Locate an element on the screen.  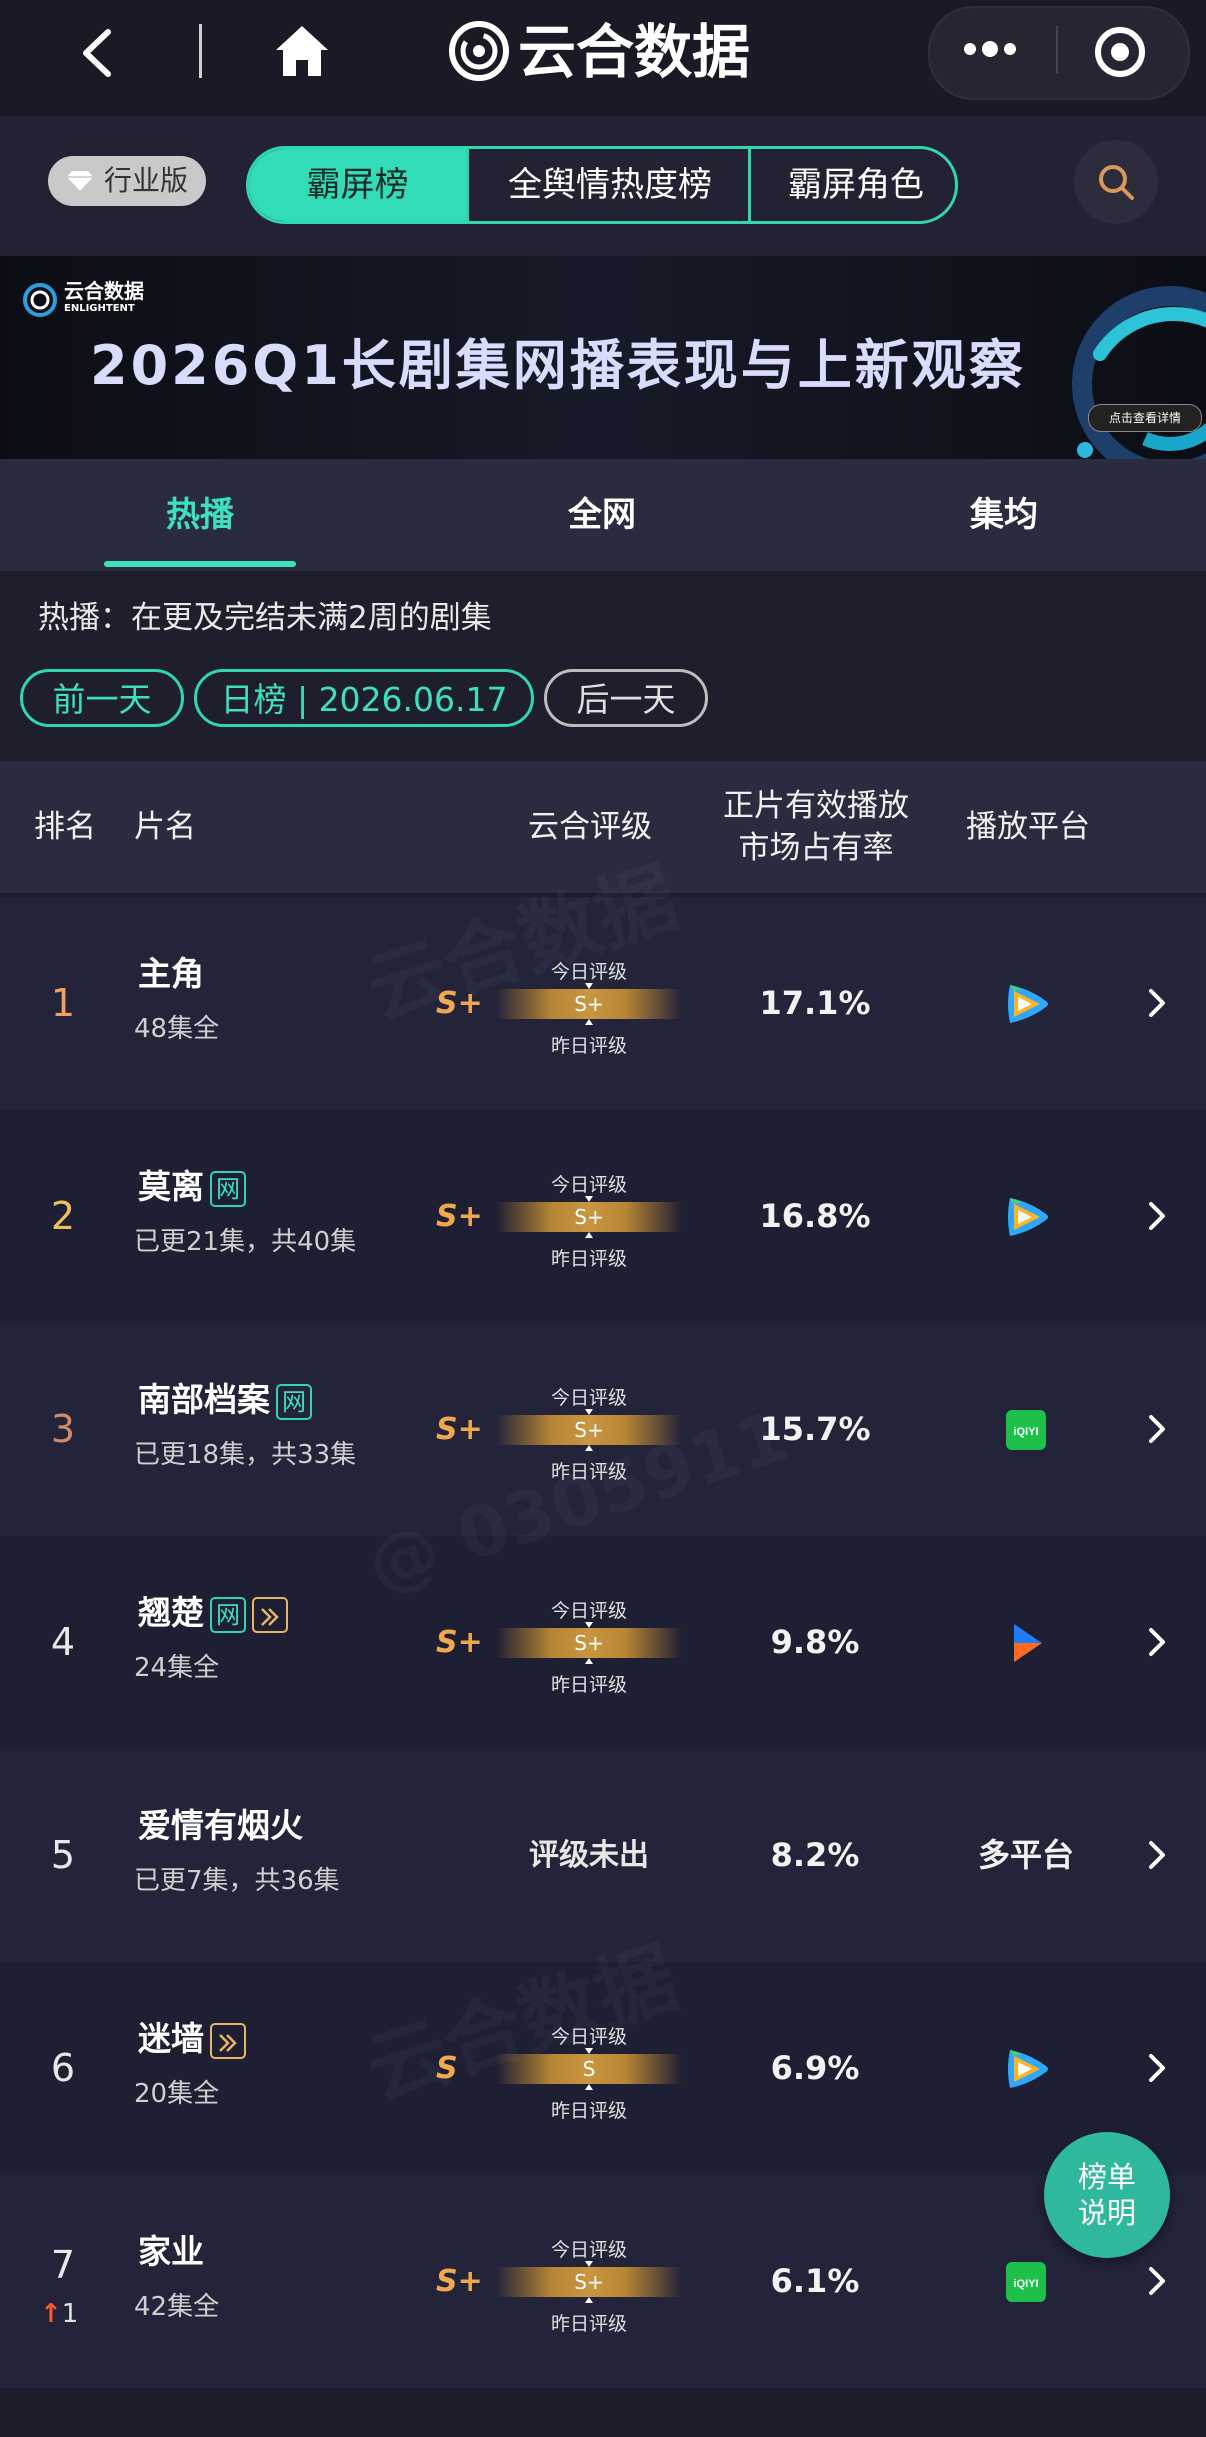
rank-number: 1 is located at coordinates (63, 1003).